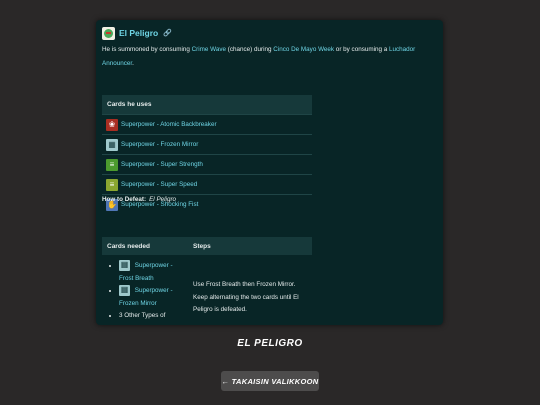 The height and width of the screenshot is (405, 540). I want to click on steps-header: Steps, so click(250, 246).